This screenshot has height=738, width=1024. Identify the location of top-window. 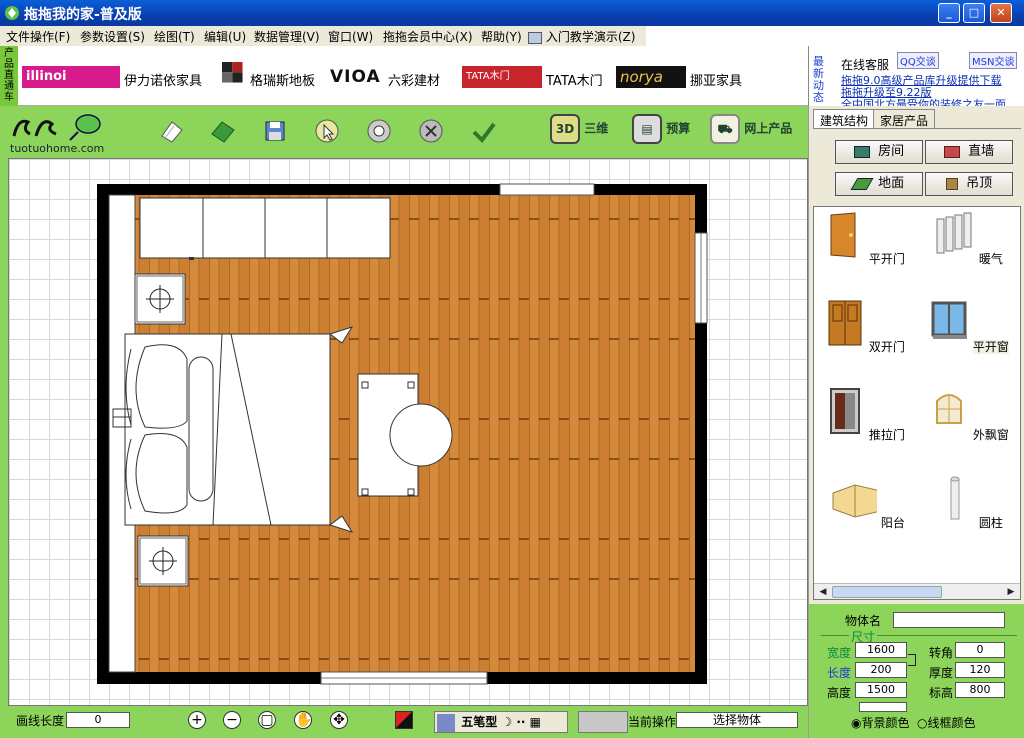
(547, 189).